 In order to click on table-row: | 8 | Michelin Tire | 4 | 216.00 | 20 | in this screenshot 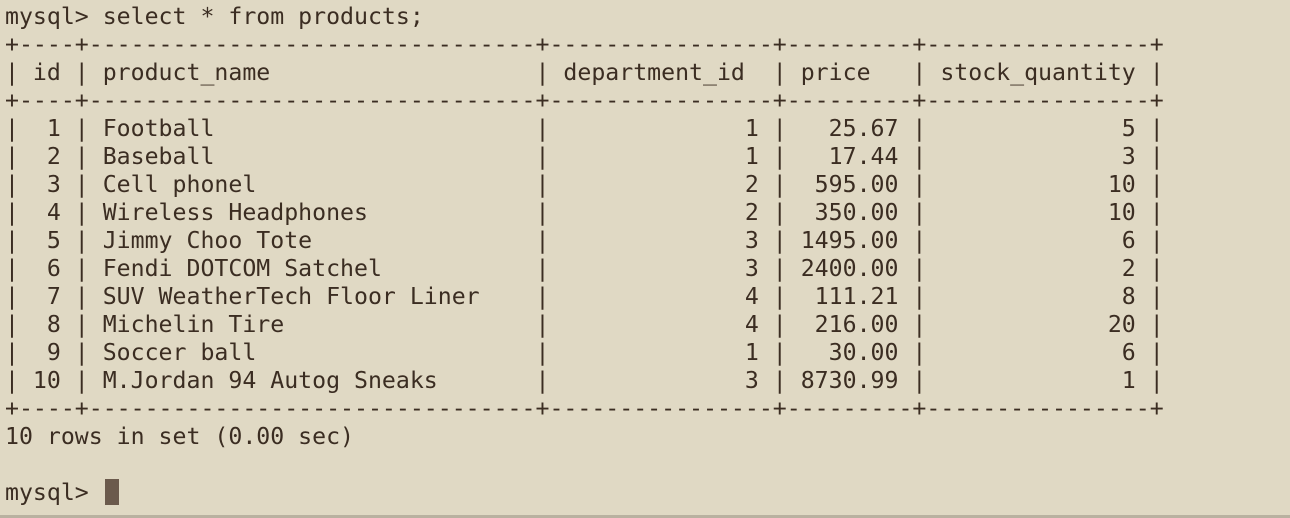, I will do `click(584, 324)`.